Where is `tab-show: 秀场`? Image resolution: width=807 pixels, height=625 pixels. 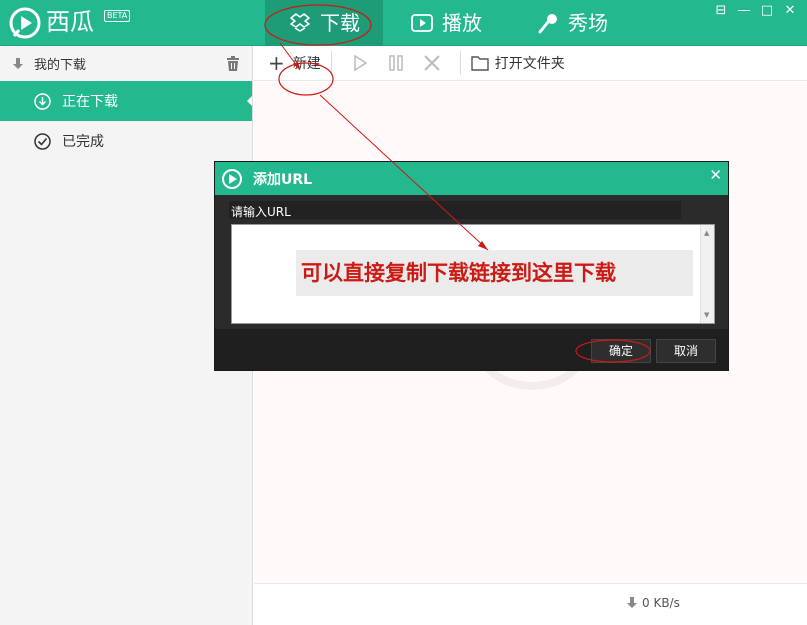
tab-show: 秀场 is located at coordinates (572, 23).